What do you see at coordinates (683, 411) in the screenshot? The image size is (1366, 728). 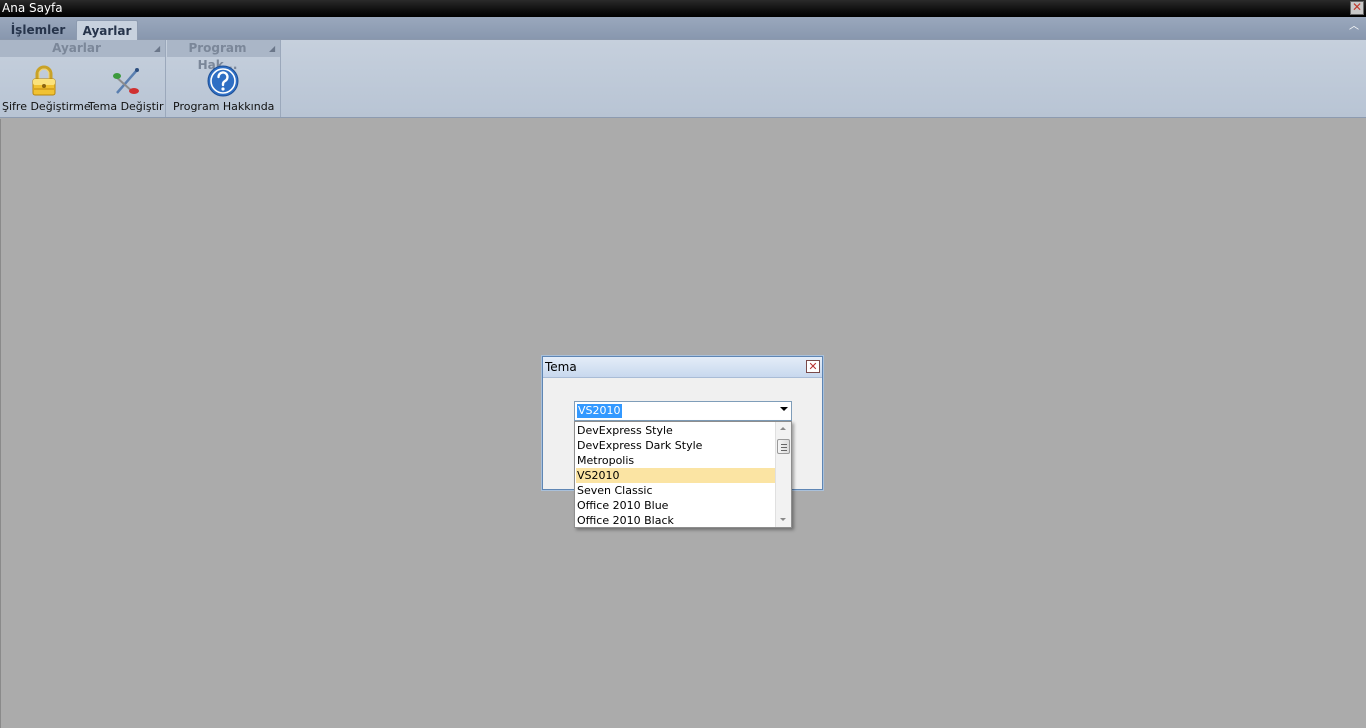 I see `theme-combobox: VS2010` at bounding box center [683, 411].